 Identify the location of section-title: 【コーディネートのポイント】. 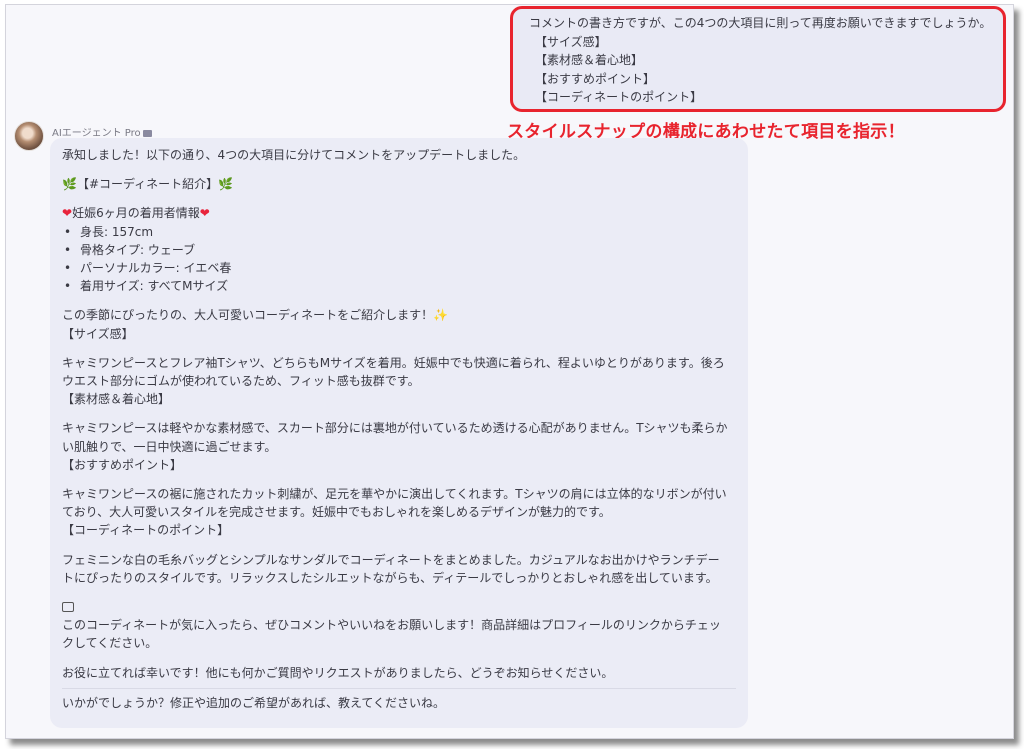
(146, 530).